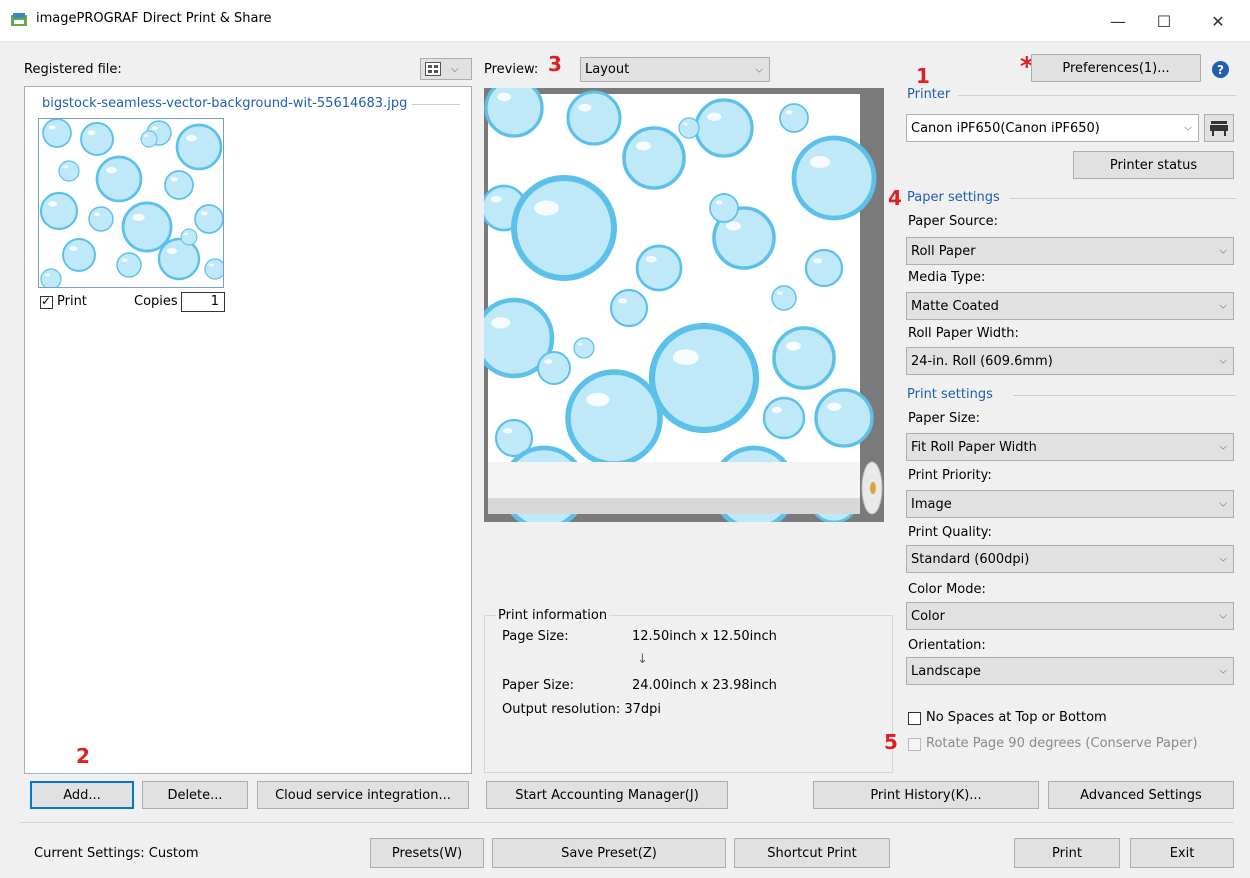 The width and height of the screenshot is (1250, 878). I want to click on advanced-settings-button: Advanced Settings, so click(1141, 795).